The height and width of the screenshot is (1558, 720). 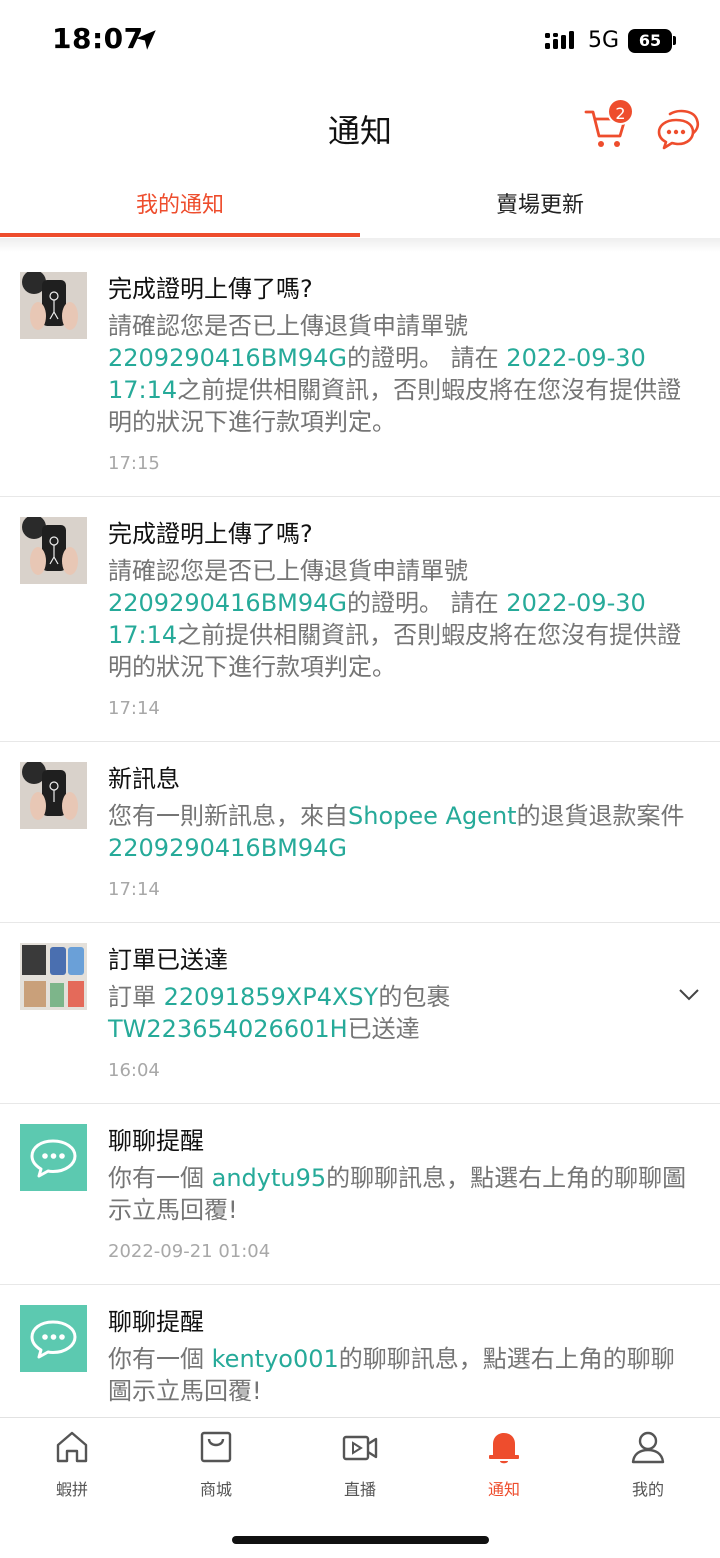 What do you see at coordinates (648, 1447) in the screenshot?
I see `profile-icon` at bounding box center [648, 1447].